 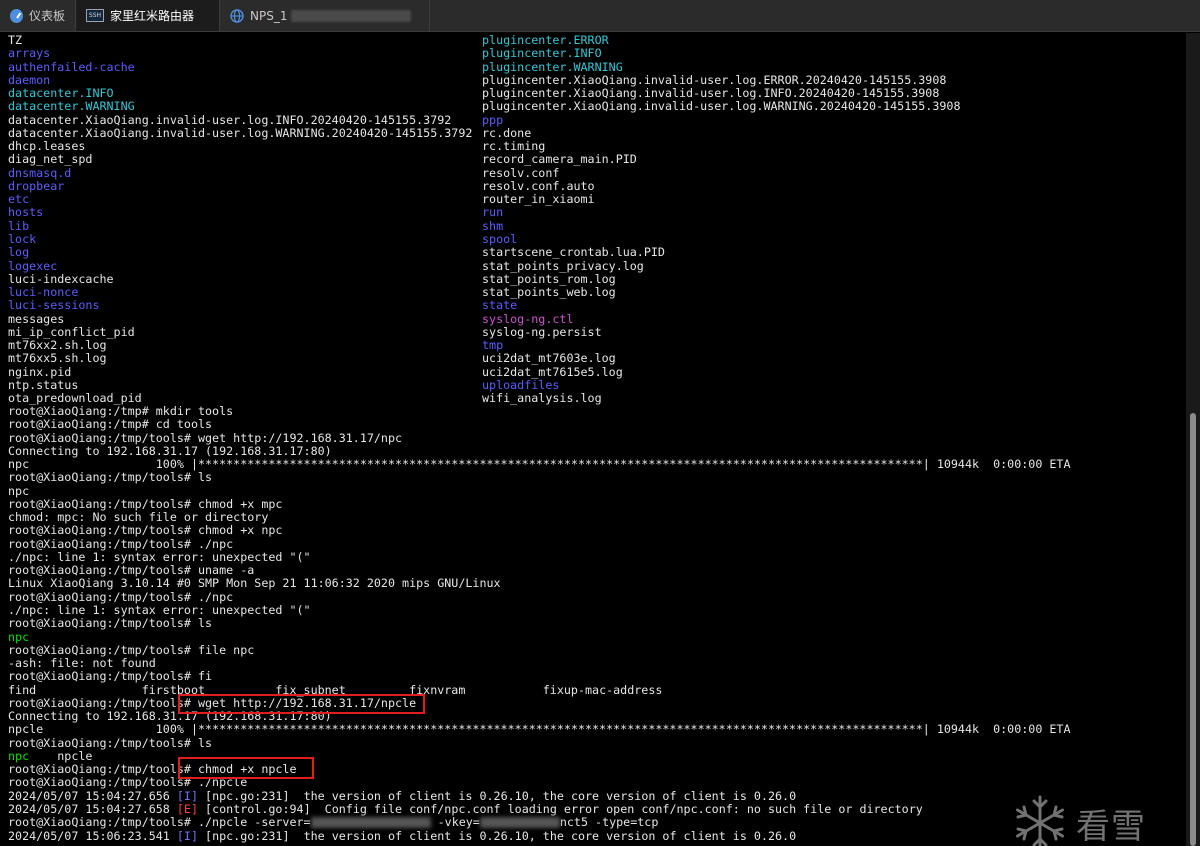 What do you see at coordinates (46, 16) in the screenshot?
I see `tab-dashboard-label: 仪表板` at bounding box center [46, 16].